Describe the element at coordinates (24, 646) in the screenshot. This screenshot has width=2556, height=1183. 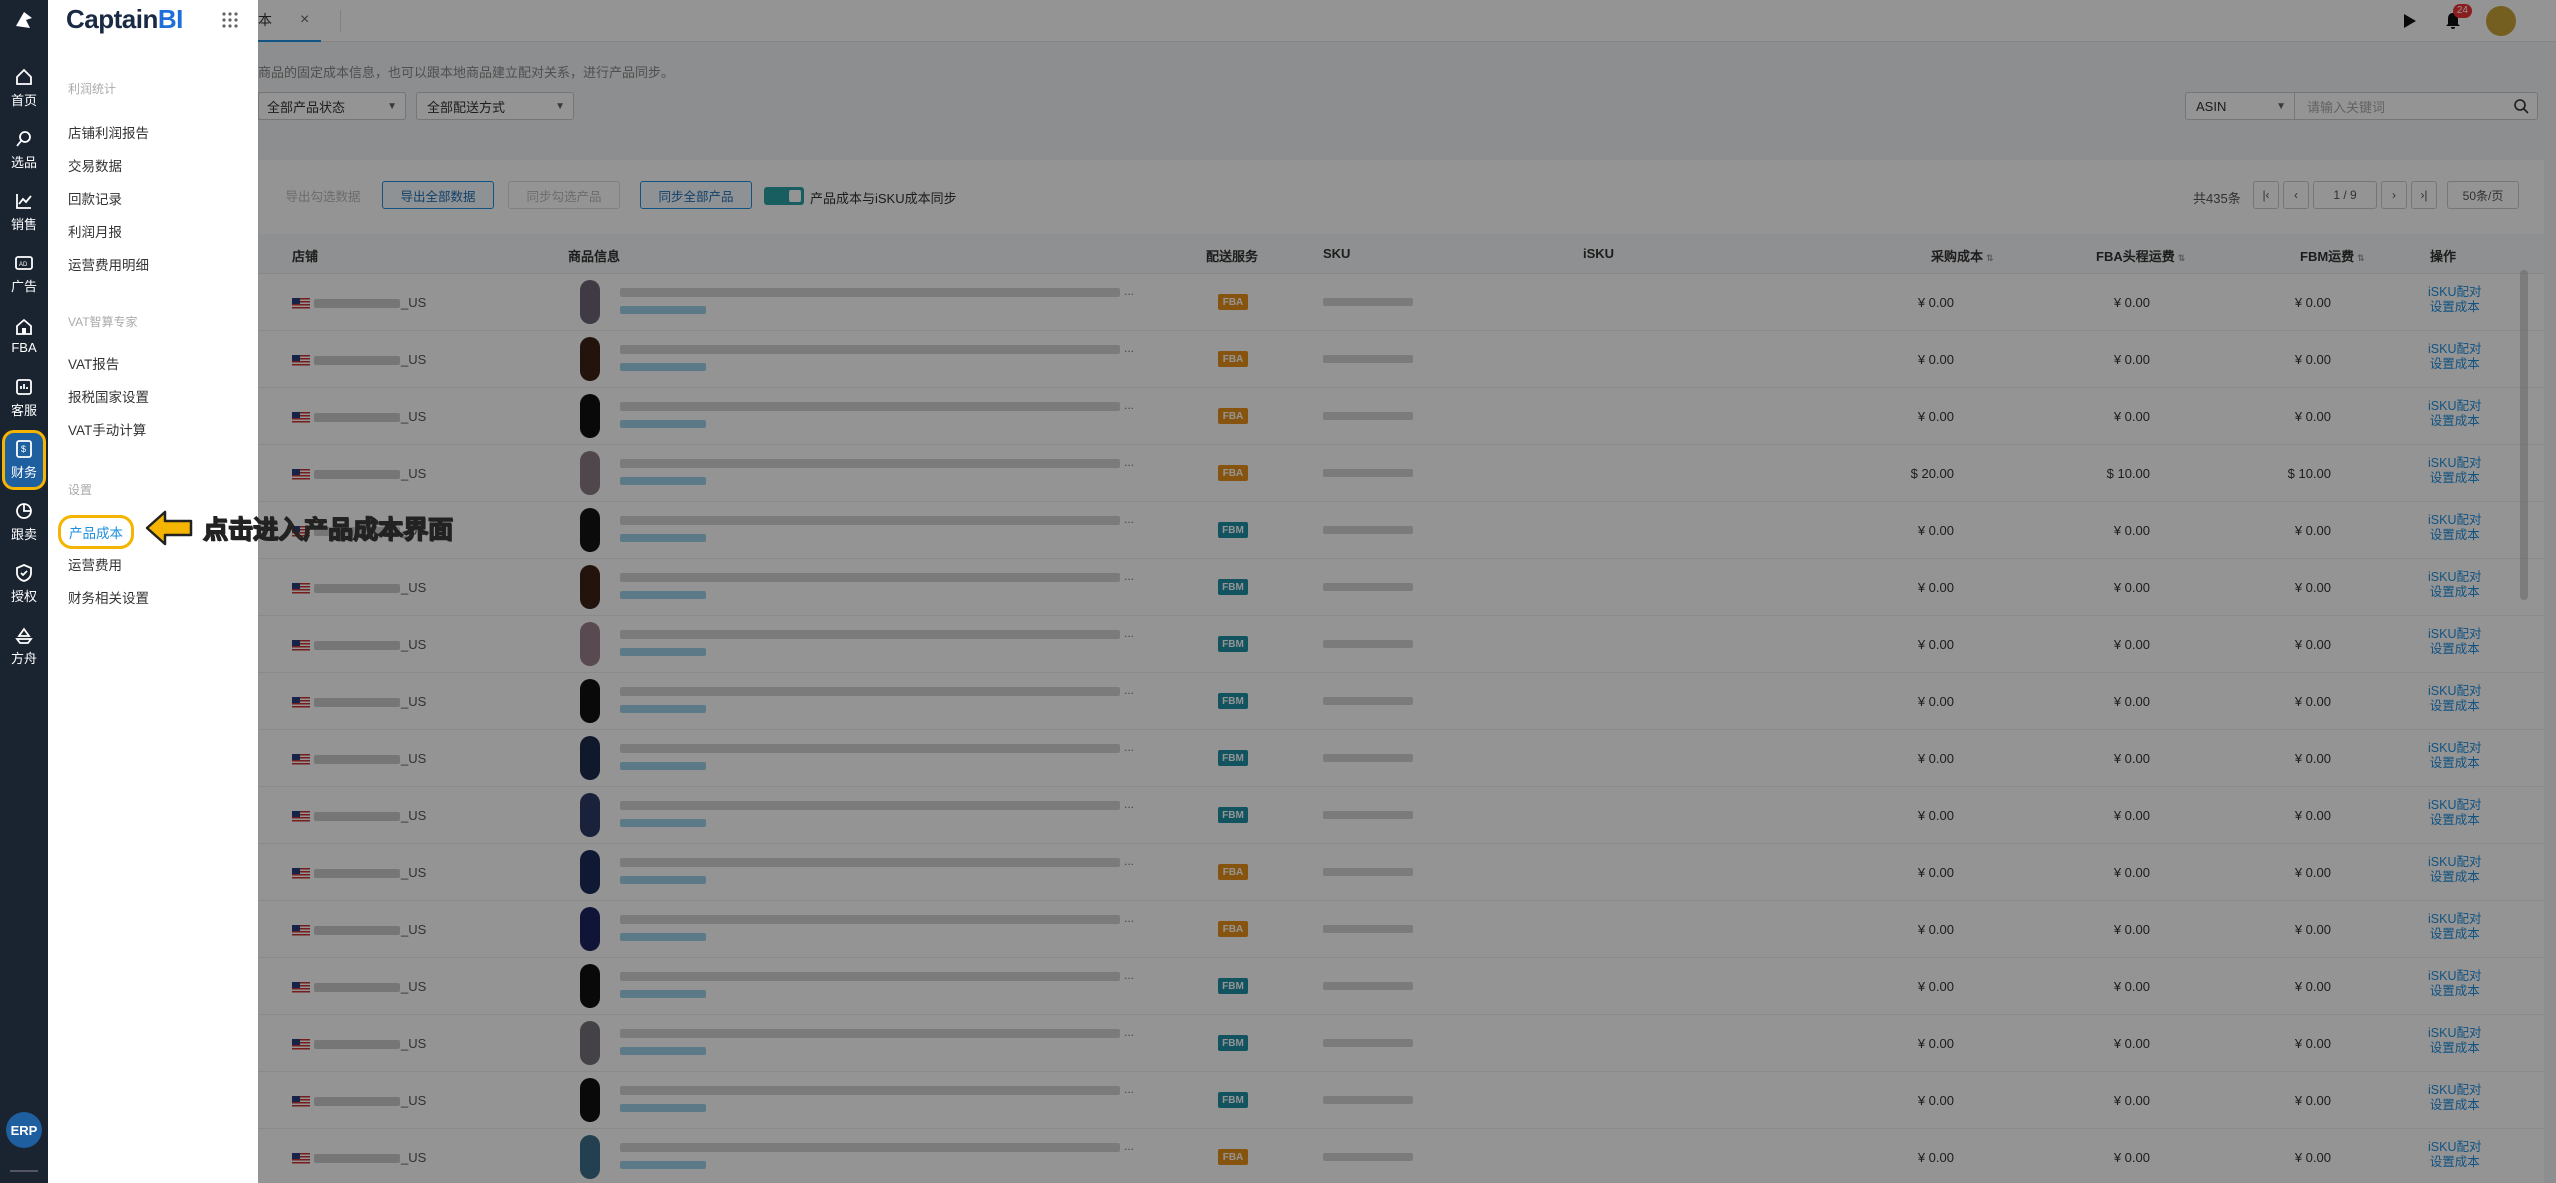
I see `rail-item-9: 方舟` at that location.